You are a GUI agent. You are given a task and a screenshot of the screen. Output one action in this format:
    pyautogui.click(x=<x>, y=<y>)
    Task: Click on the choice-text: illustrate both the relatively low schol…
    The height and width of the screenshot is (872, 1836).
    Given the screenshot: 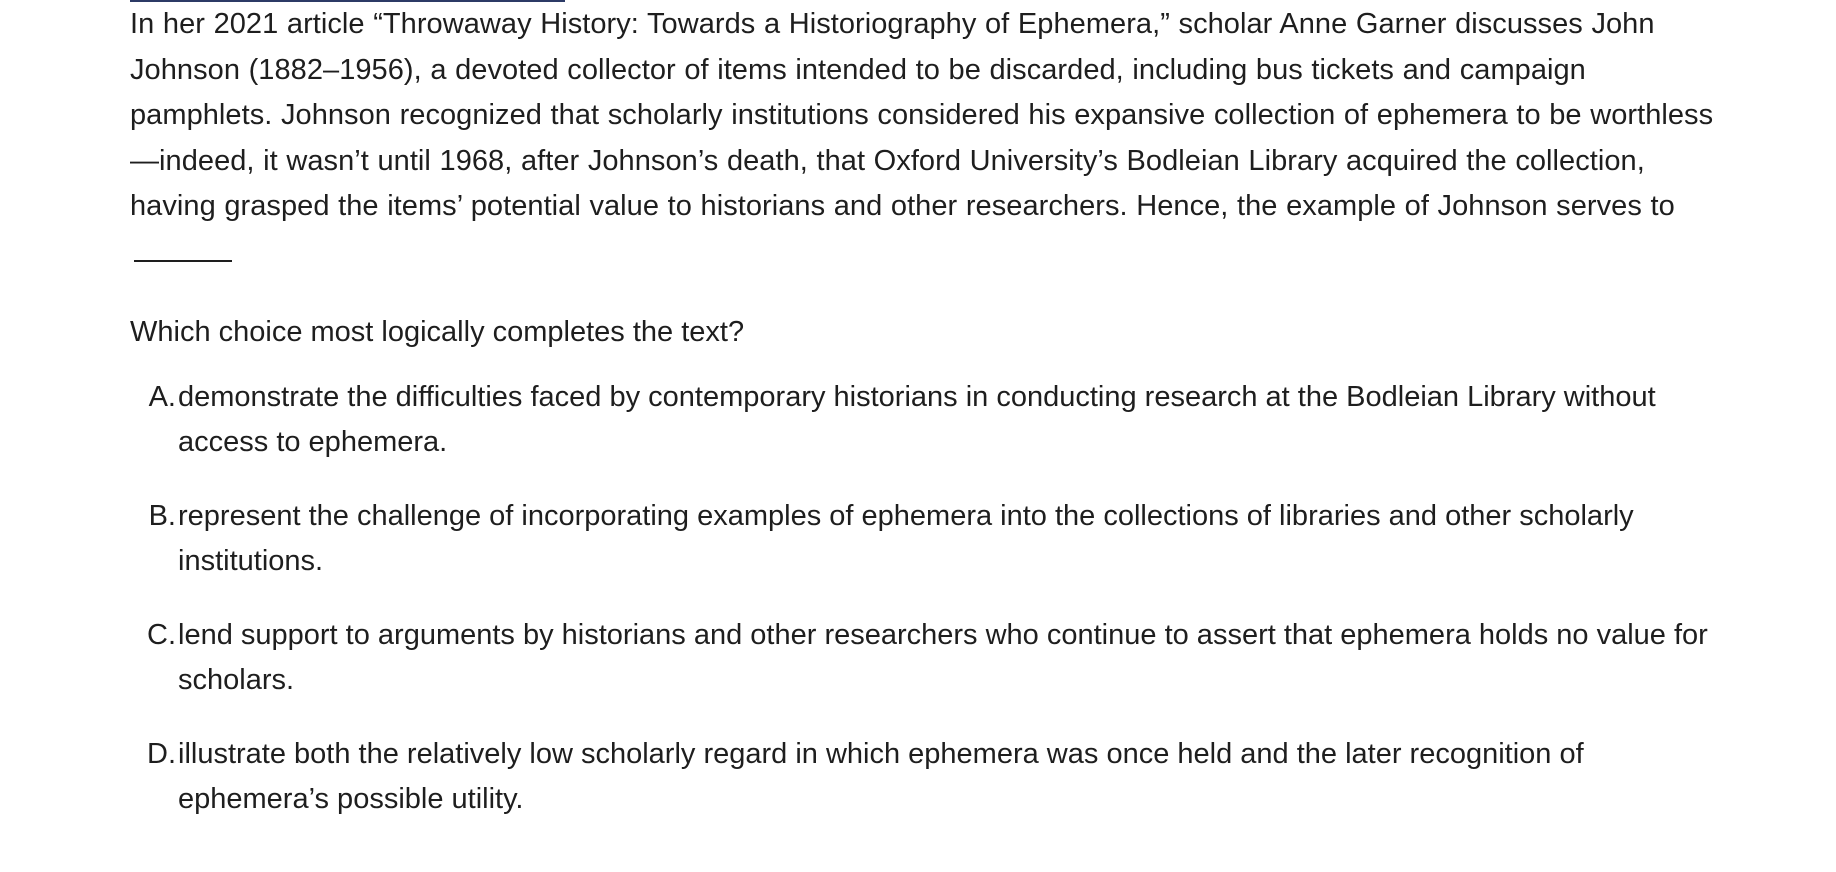 What is the action you would take?
    pyautogui.click(x=881, y=776)
    